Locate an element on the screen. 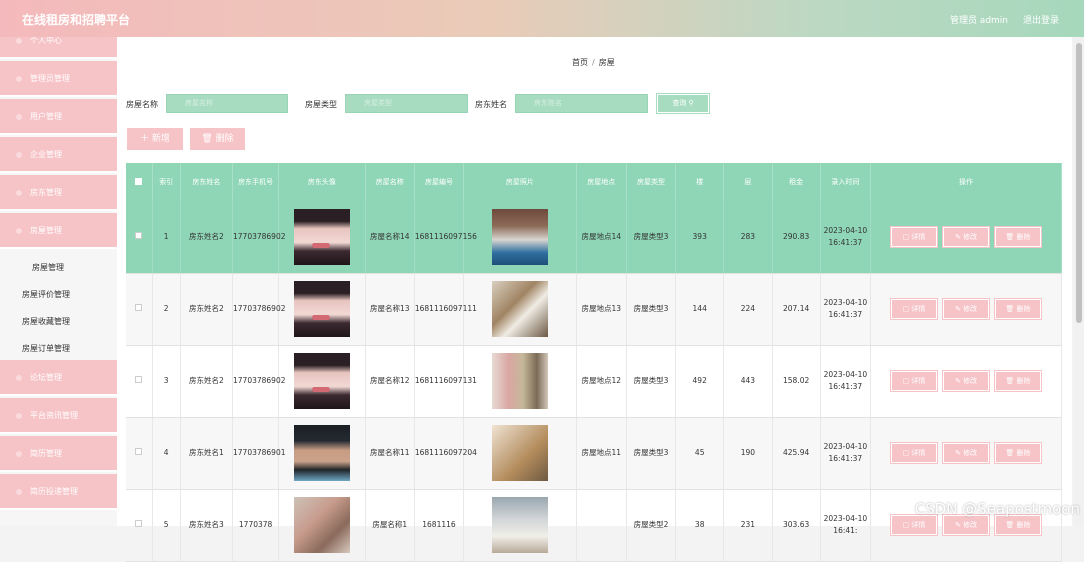 The height and width of the screenshot is (562, 1084). cell-rent: 158.02 is located at coordinates (796, 381).